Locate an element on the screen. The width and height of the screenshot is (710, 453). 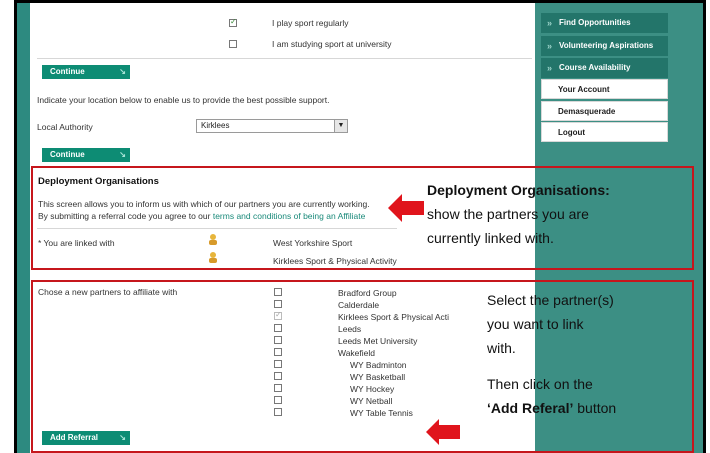
continue-button: Continue ↘ is located at coordinates (86, 72).